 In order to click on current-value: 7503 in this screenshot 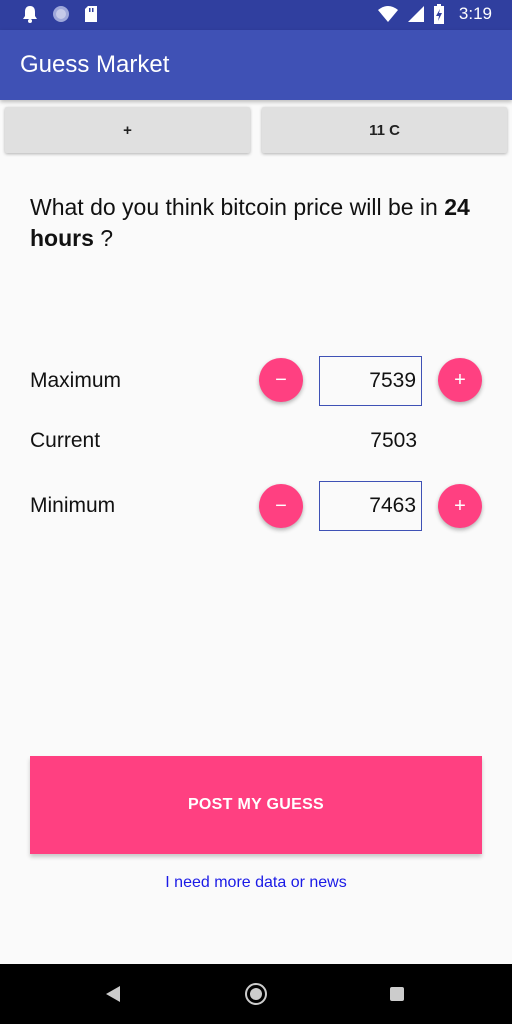, I will do `click(393, 440)`.